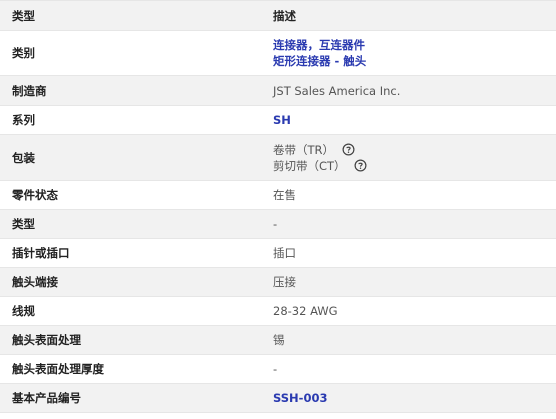 This screenshot has height=419, width=556. I want to click on manufacturer-value: JST Sales America Inc., so click(337, 90).